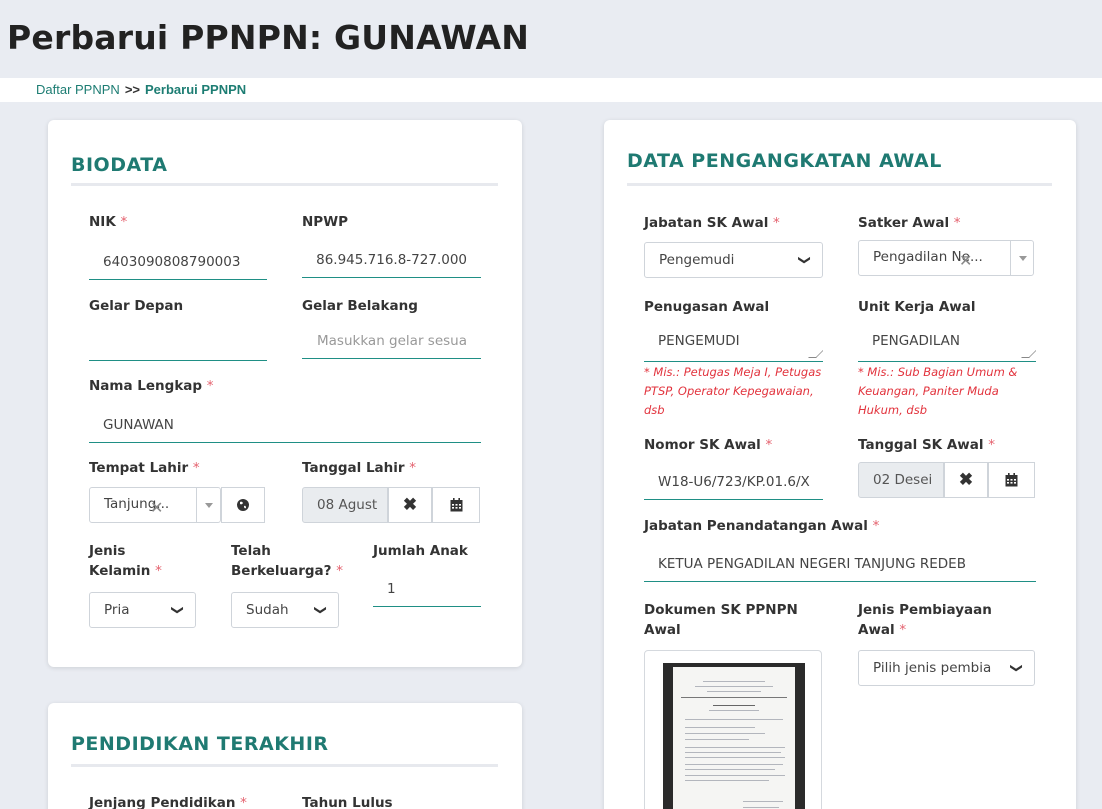 This screenshot has width=1102, height=809. I want to click on pendidikan-title: PENDIDIKAN TERAKHIR, so click(200, 744).